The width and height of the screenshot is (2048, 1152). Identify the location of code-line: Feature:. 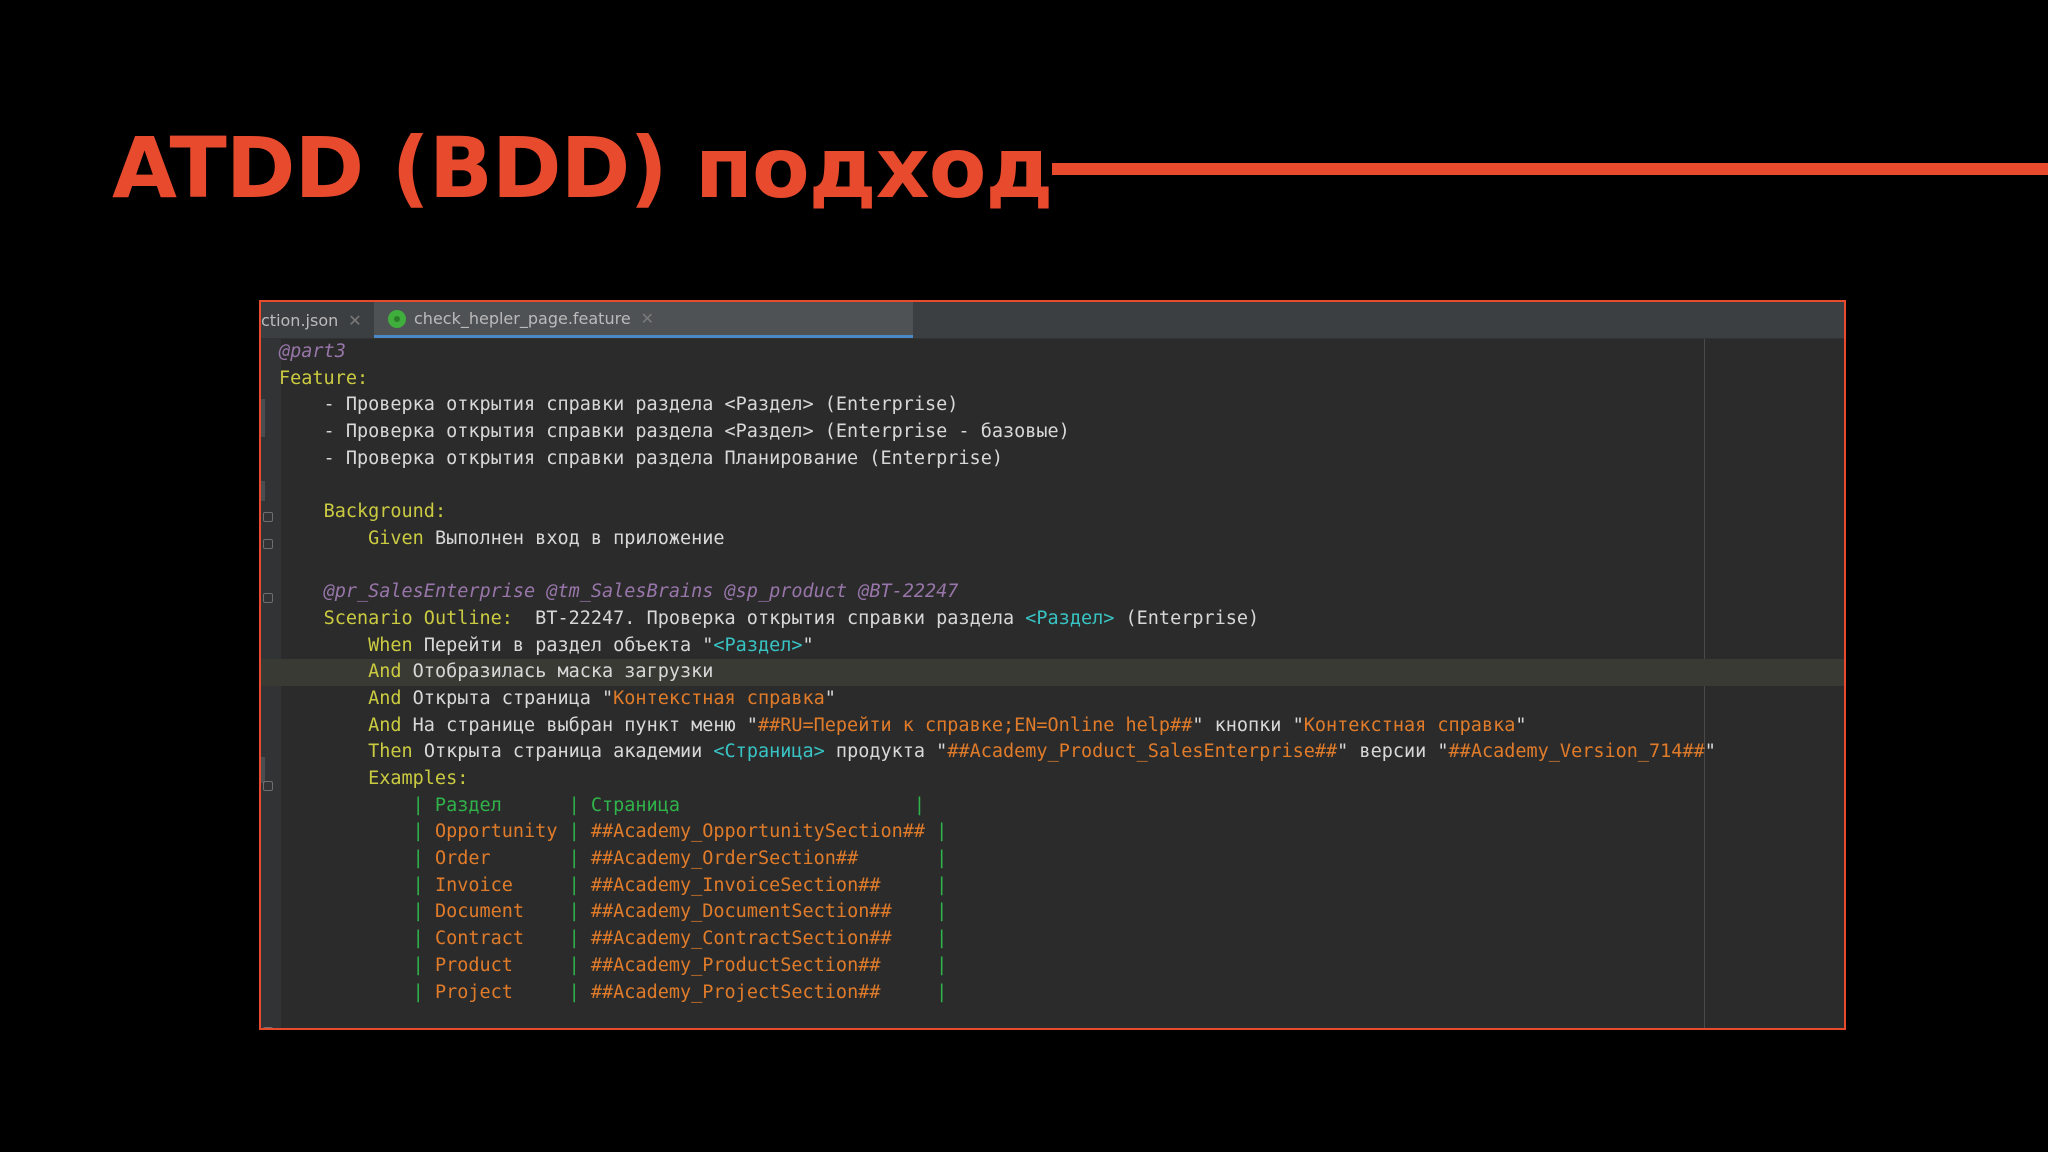
(1061, 379).